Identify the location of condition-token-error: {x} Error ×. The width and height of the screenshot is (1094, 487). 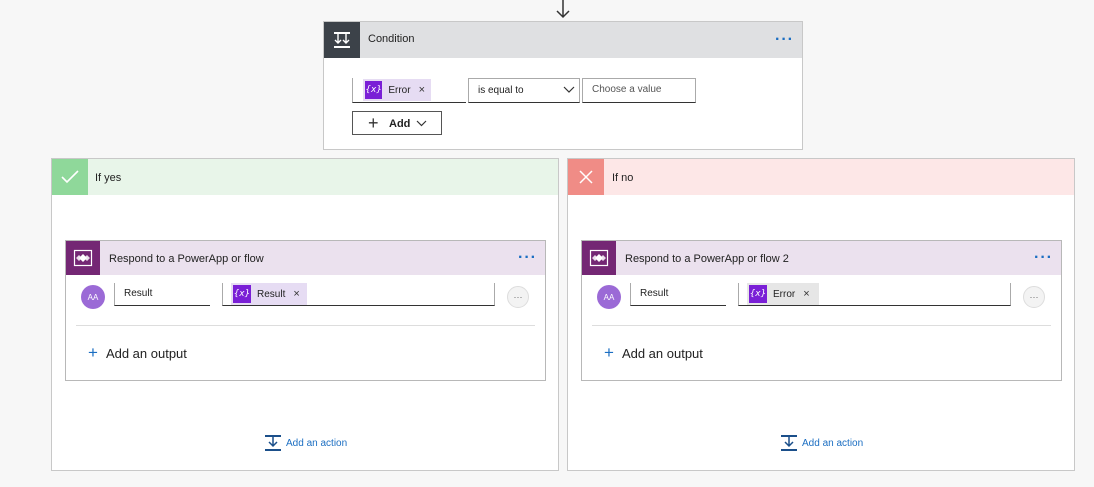
(397, 90).